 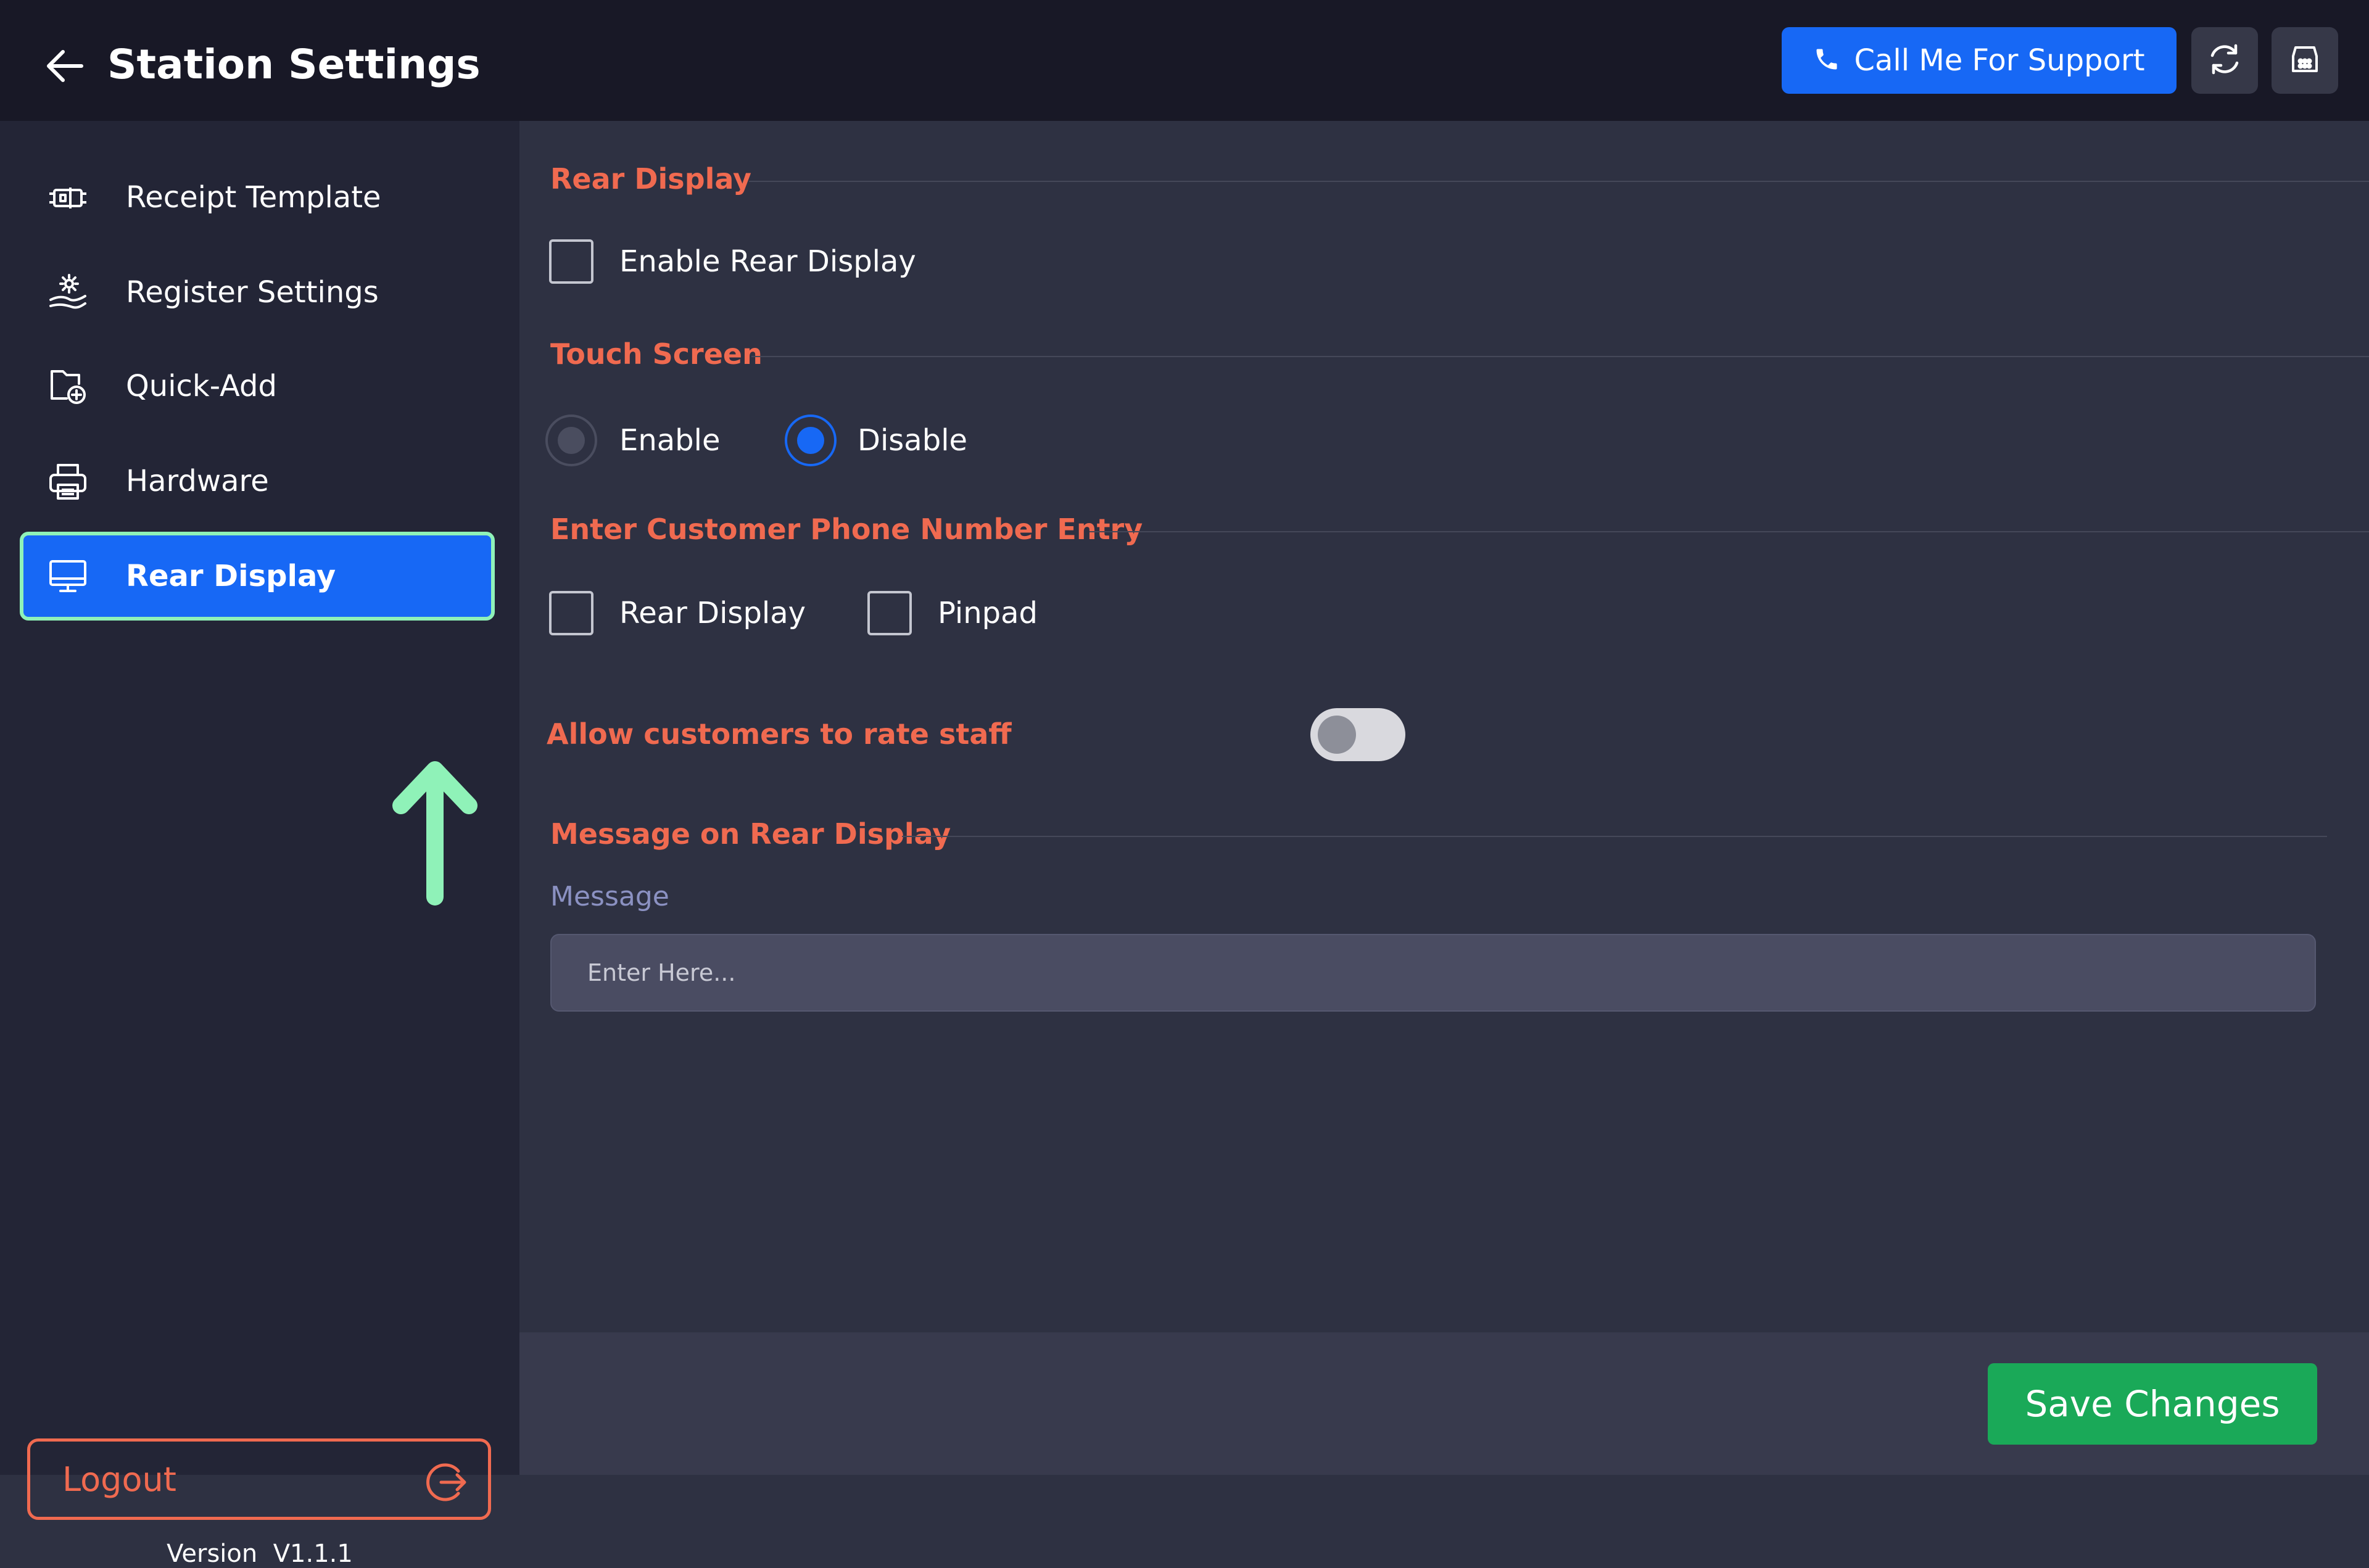 What do you see at coordinates (846, 529) in the screenshot?
I see `section-title-phone-entry: Enter Customer Phone Number Entry` at bounding box center [846, 529].